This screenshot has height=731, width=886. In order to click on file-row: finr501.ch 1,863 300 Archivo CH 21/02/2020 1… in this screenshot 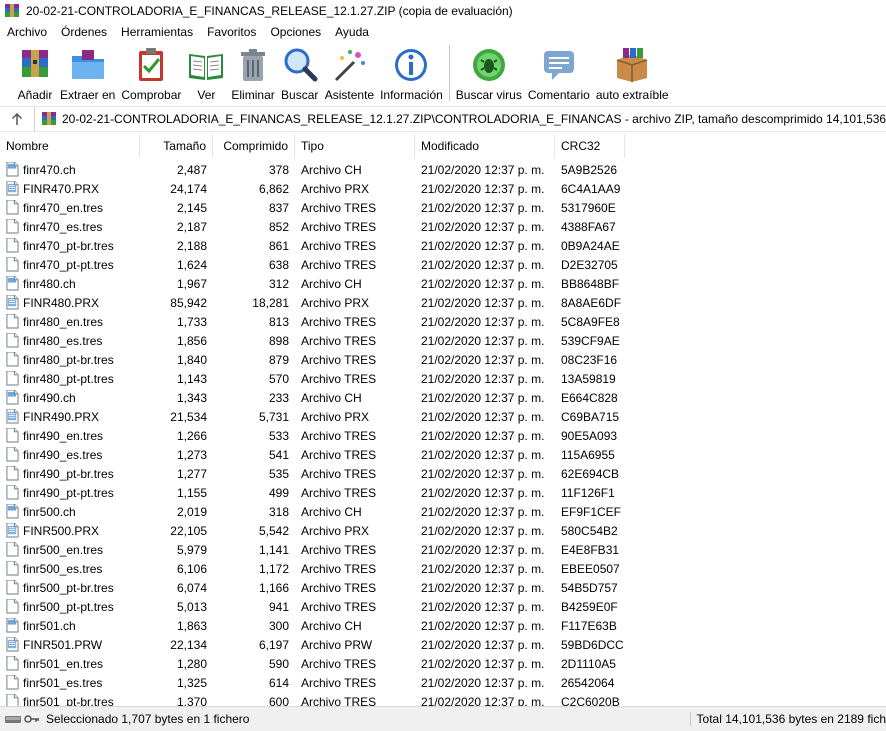, I will do `click(443, 625)`.